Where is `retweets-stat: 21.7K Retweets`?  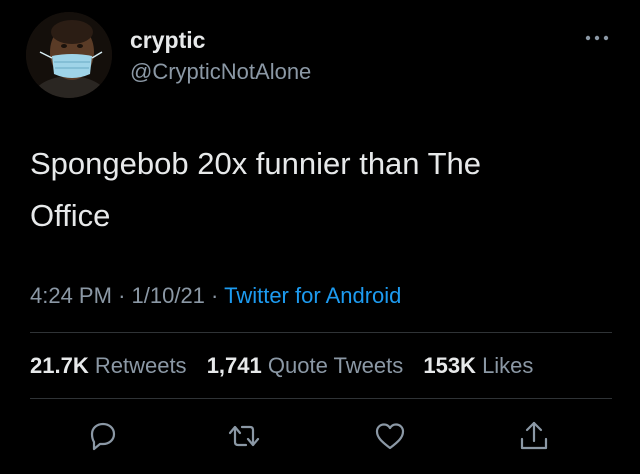
retweets-stat: 21.7K Retweets is located at coordinates (108, 365).